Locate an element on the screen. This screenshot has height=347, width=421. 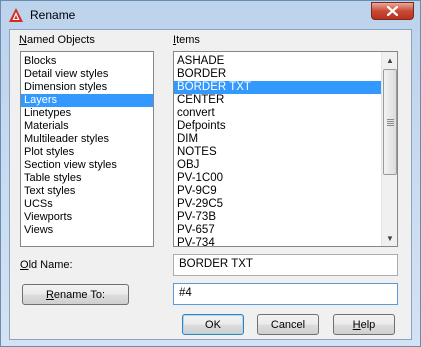
list-item: Text styles is located at coordinates (87, 191).